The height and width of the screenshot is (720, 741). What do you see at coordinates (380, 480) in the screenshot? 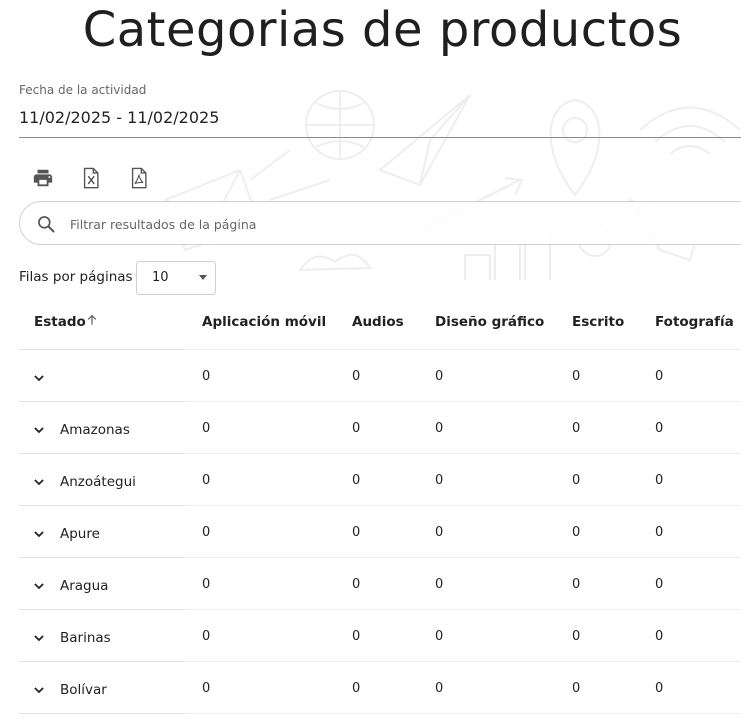
I see `table-row: Anzoátegui 0 0 0 0 0` at bounding box center [380, 480].